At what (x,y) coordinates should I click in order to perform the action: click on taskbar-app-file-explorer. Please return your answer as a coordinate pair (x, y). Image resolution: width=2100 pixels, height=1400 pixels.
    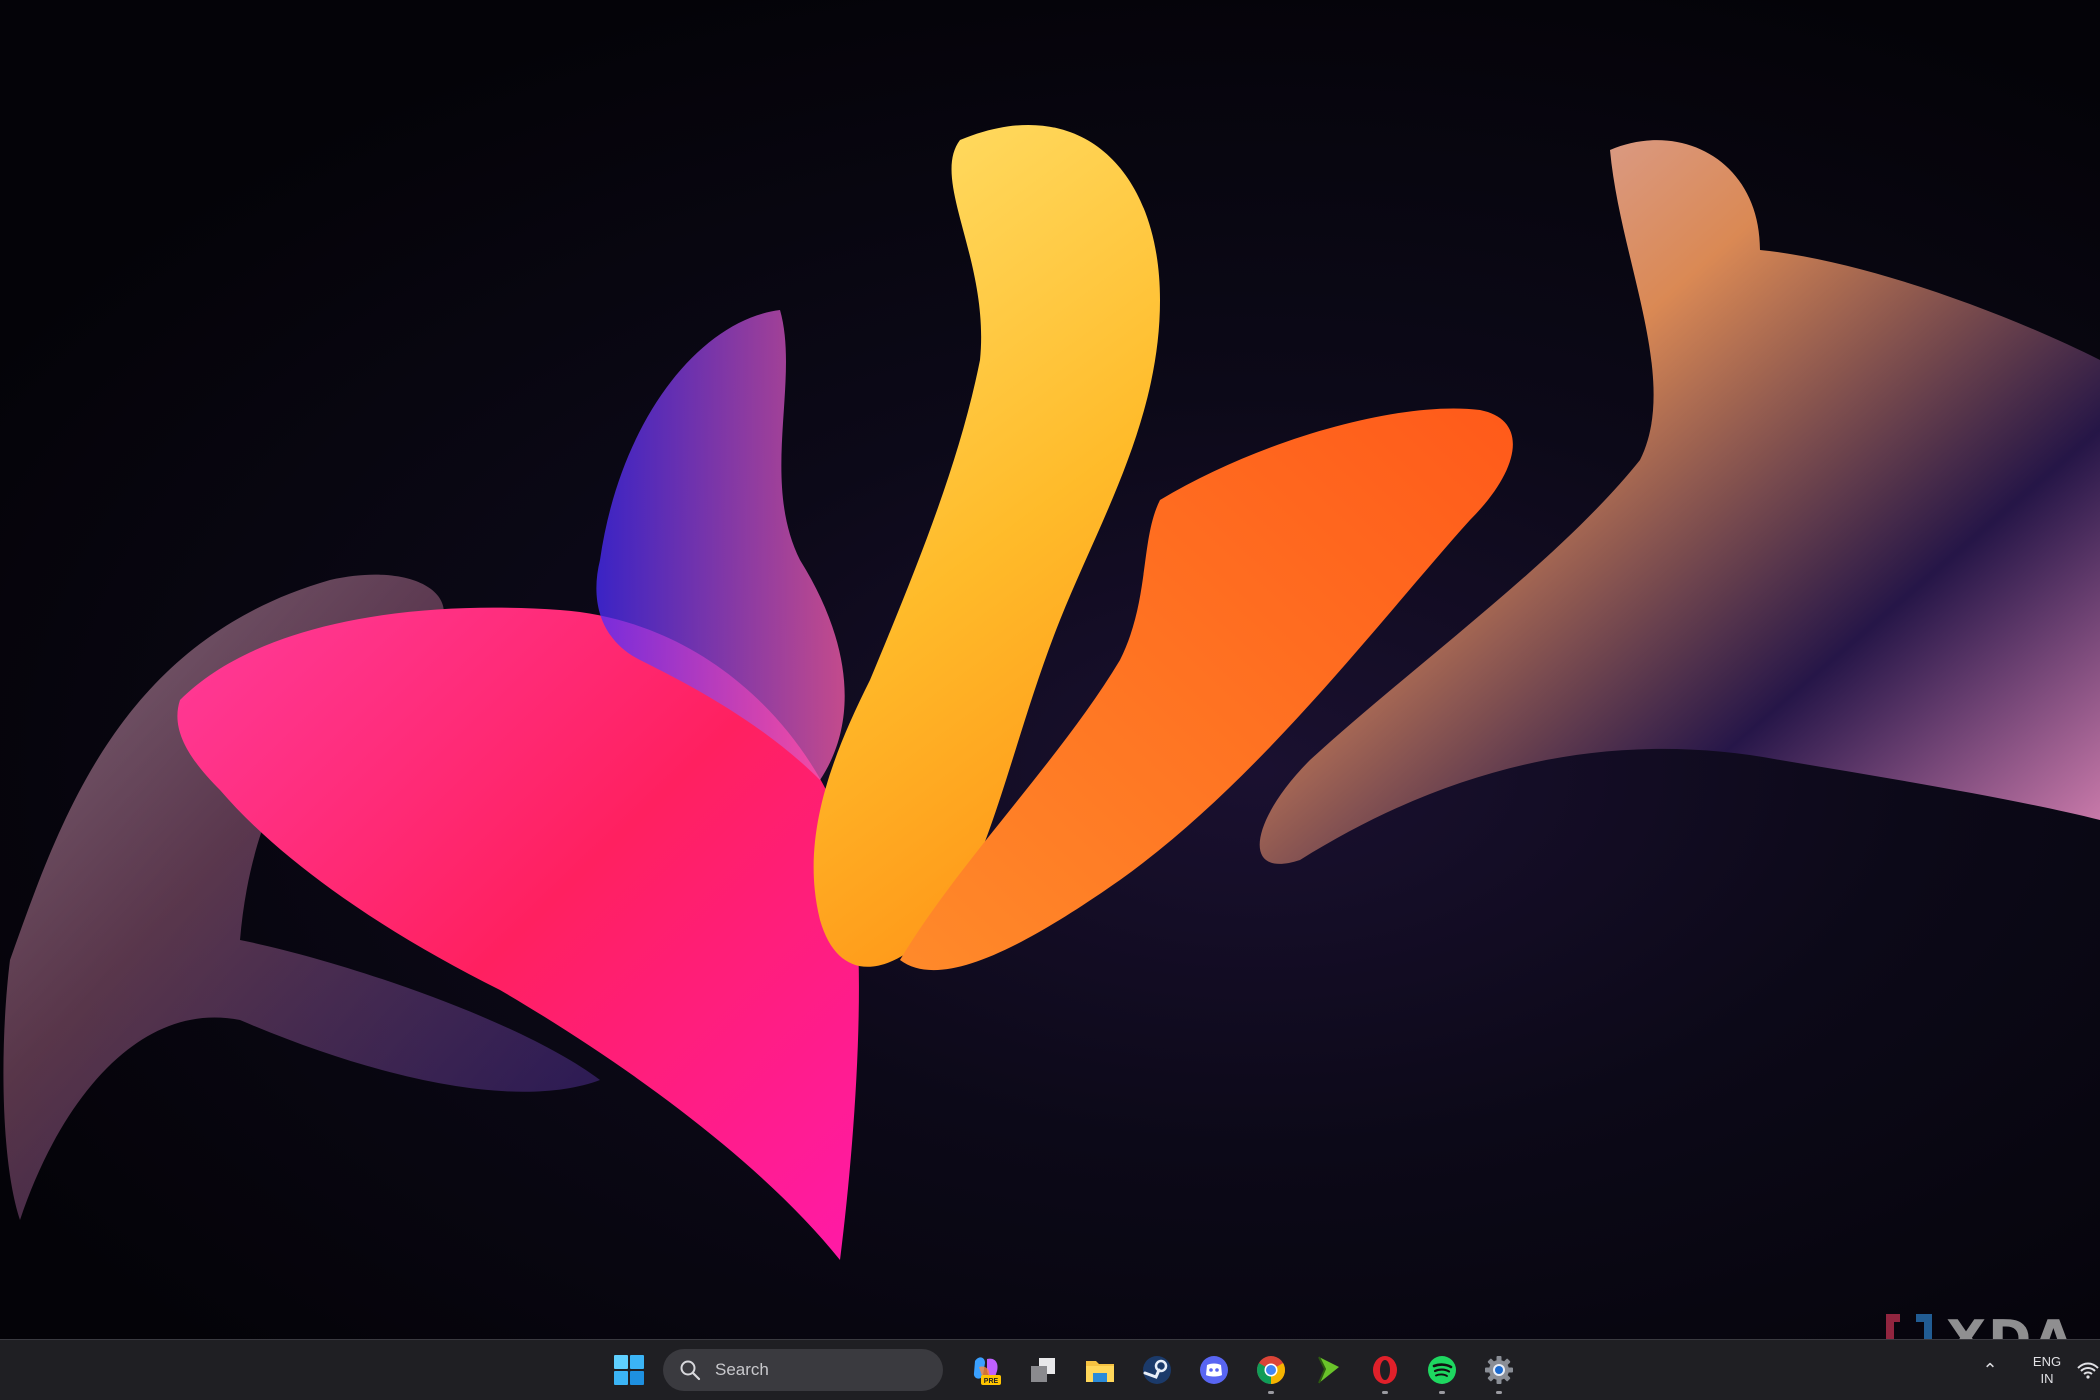
    Looking at the image, I should click on (1099, 1370).